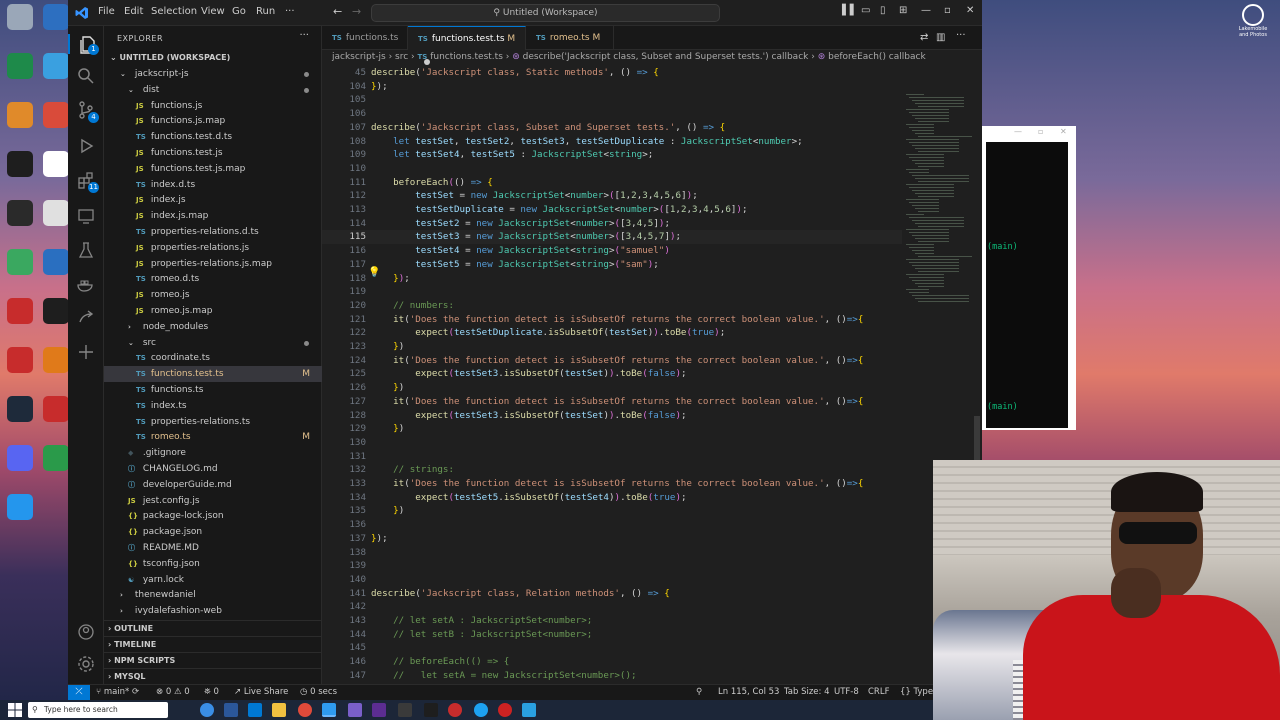 The image size is (1280, 720). Describe the element at coordinates (213, 628) in the screenshot. I see `section-outline: › OUTLINE` at that location.